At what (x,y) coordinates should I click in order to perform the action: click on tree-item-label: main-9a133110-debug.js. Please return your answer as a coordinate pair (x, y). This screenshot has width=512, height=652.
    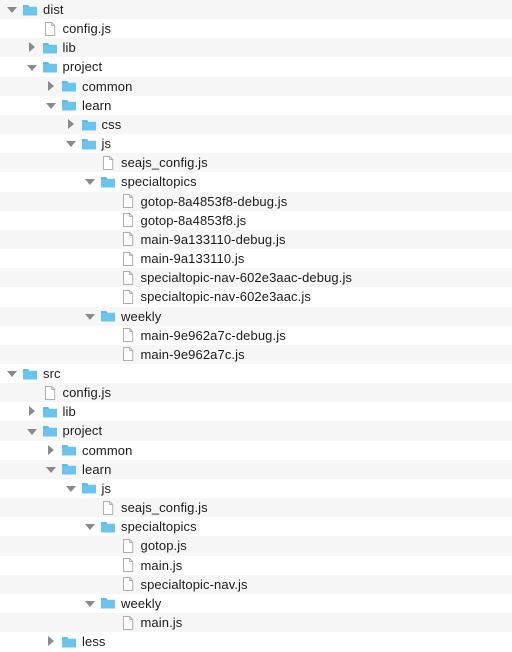
    Looking at the image, I should click on (213, 239).